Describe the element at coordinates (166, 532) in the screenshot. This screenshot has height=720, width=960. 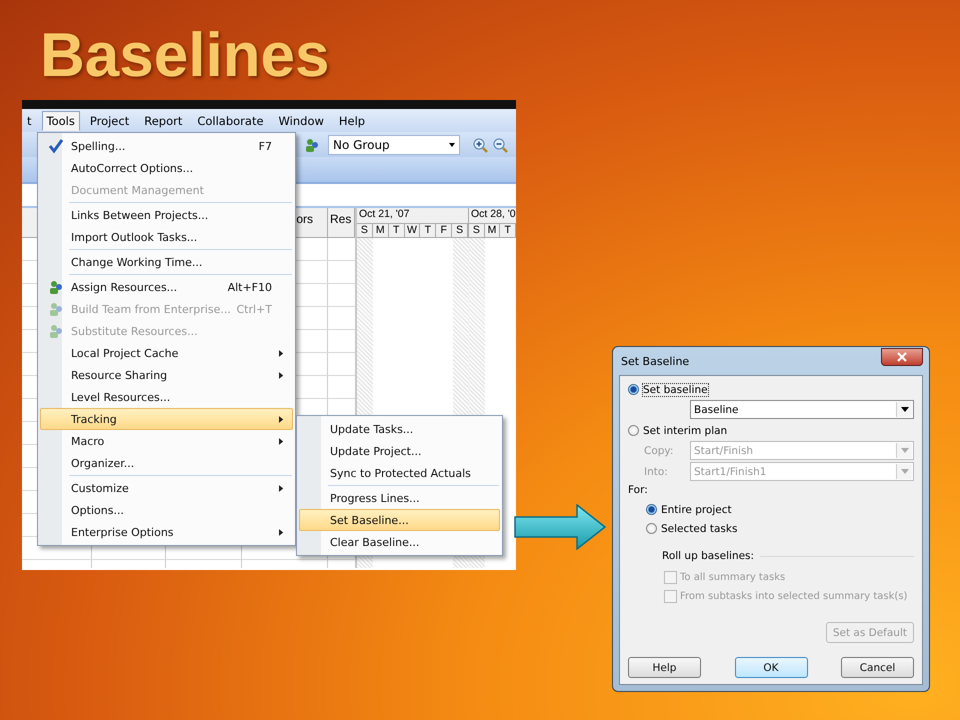
I see `menu-item: Enterprise Options` at that location.